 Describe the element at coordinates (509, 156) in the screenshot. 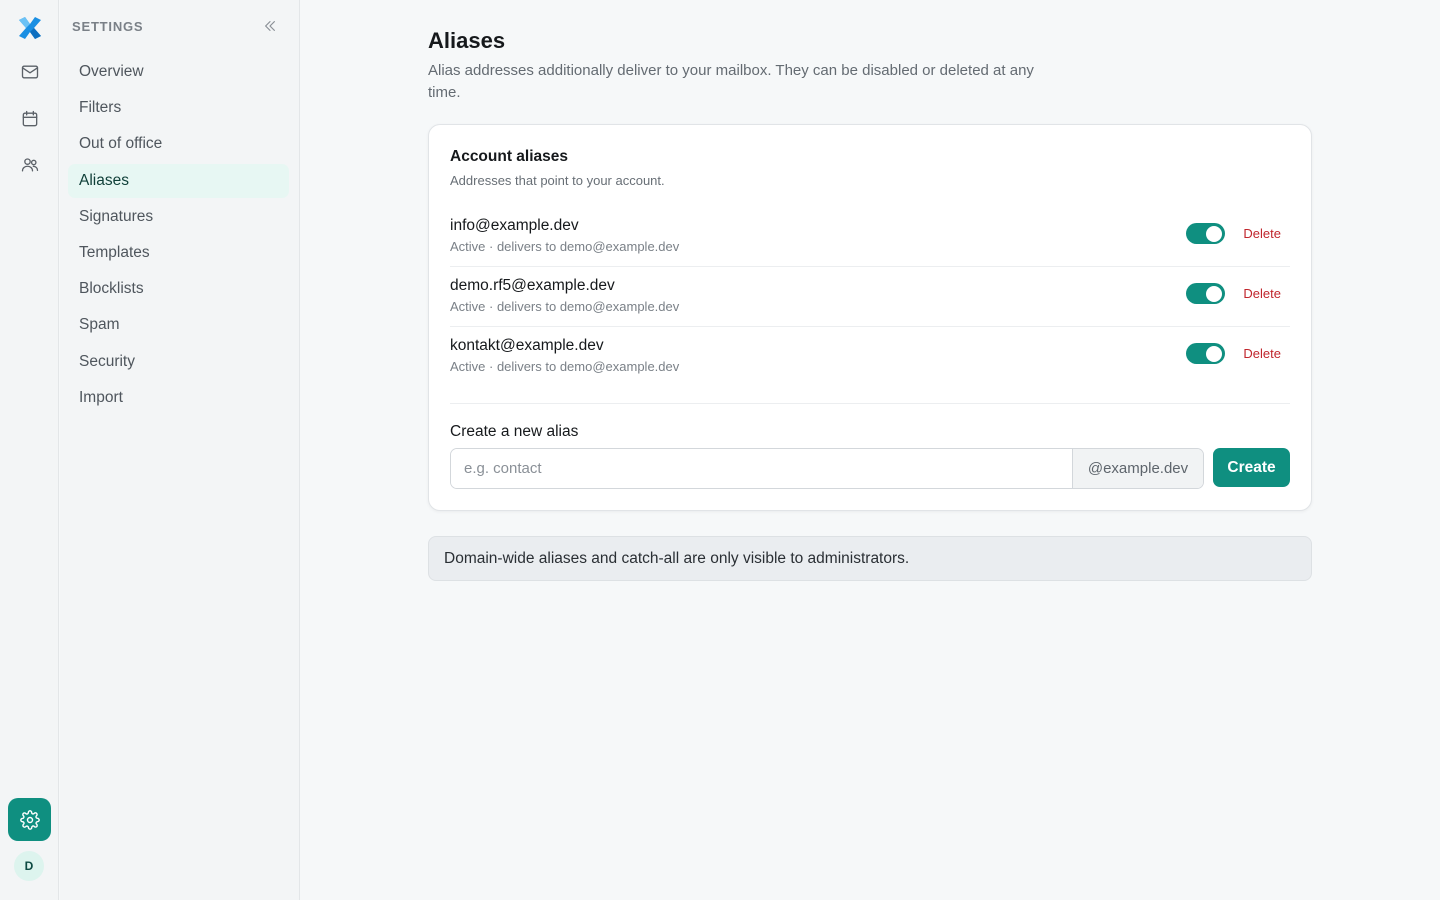

I see `card-title: Account aliases` at that location.